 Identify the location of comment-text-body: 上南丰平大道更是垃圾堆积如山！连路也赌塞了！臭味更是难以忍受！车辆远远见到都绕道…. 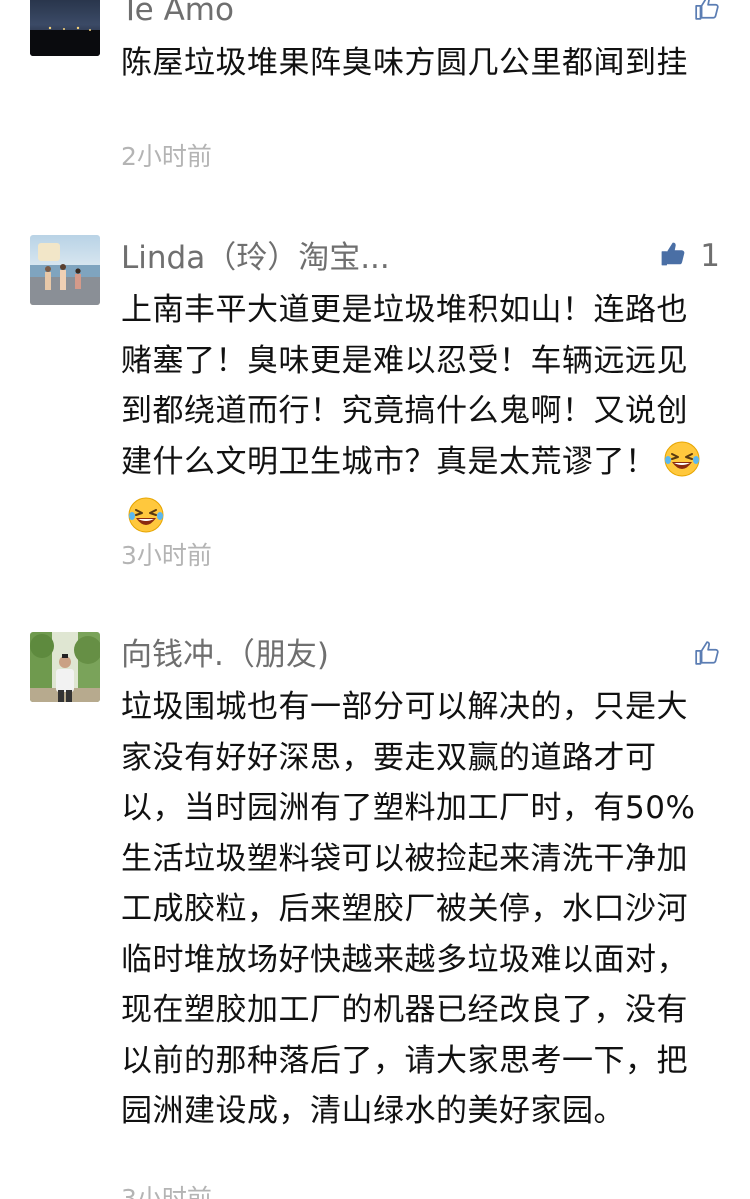
(404, 386).